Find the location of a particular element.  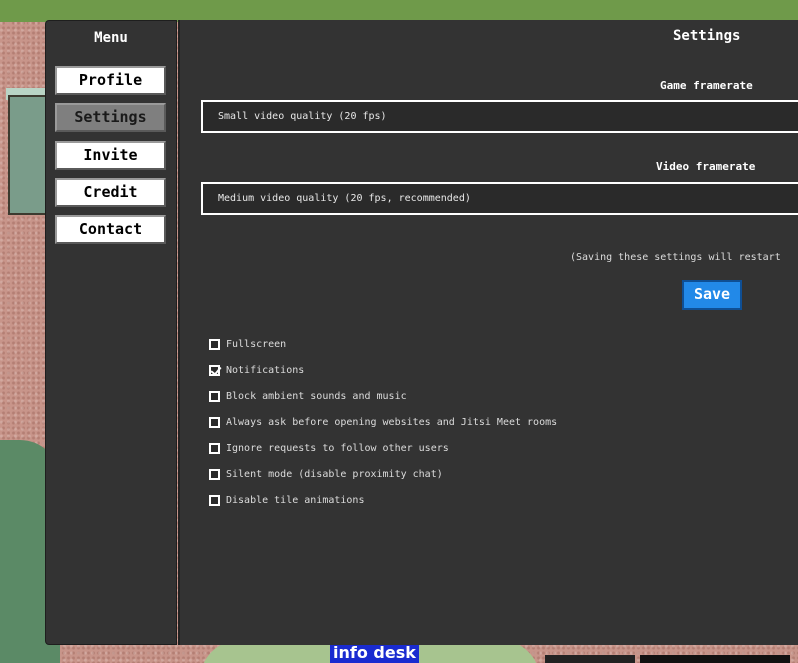

menu-item-invite: Invite is located at coordinates (110, 155).